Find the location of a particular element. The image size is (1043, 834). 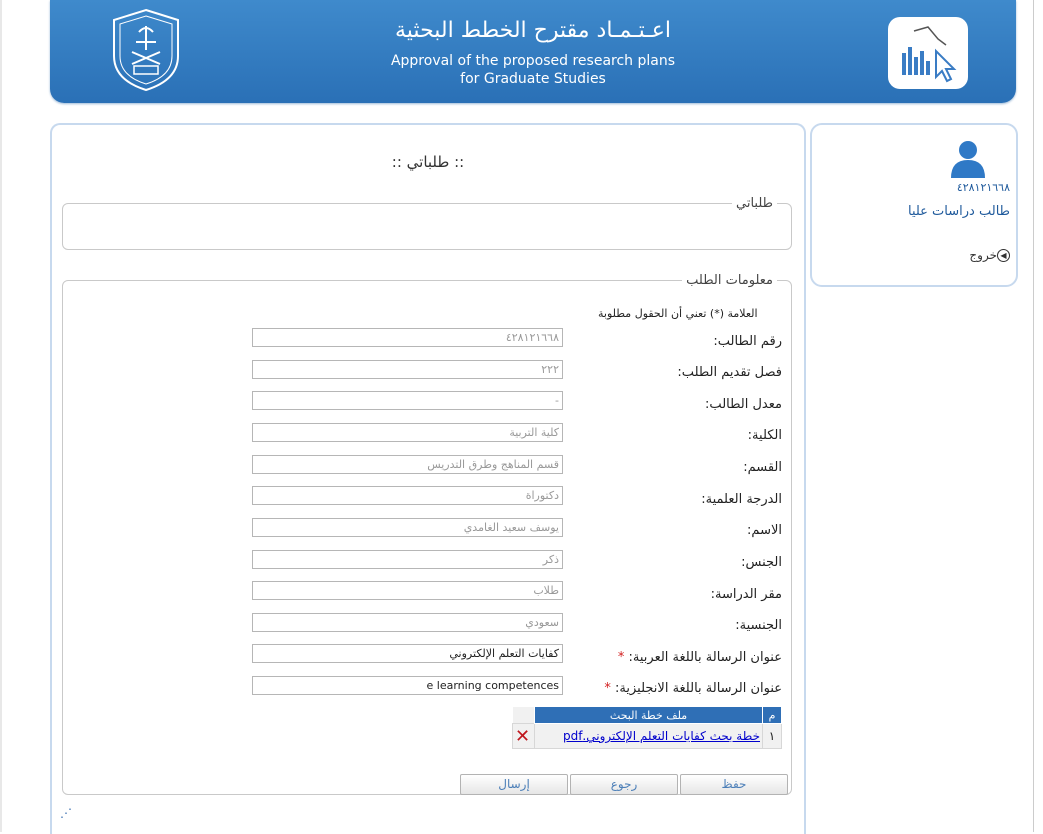

gender-field: ذكر is located at coordinates (407, 559).